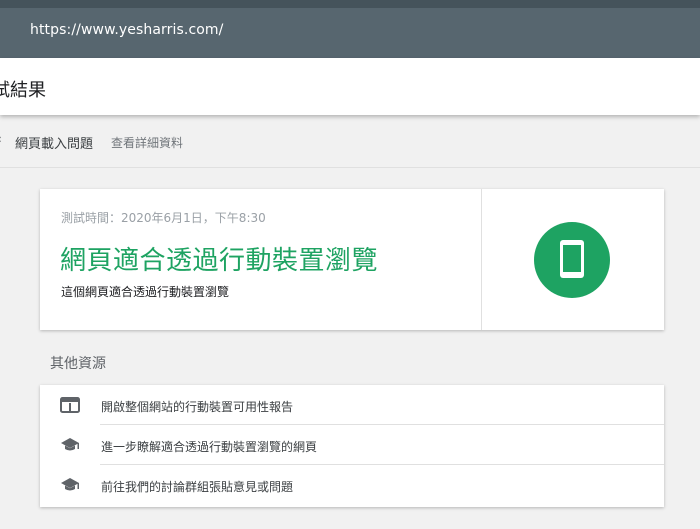 The image size is (700, 529). What do you see at coordinates (145, 292) in the screenshot?
I see `result-subtitle: 這個網頁適合透過行動裝置瀏覽` at bounding box center [145, 292].